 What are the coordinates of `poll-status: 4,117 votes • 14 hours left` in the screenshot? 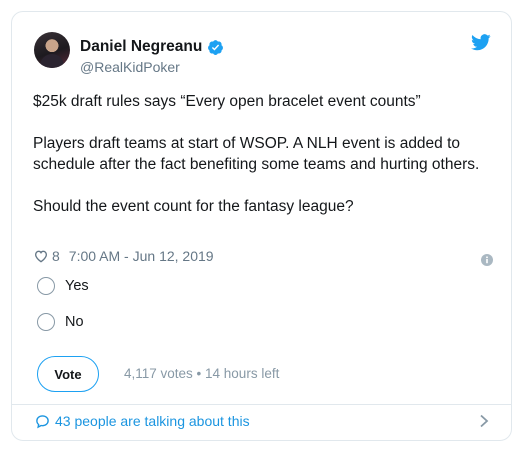 It's located at (202, 373).